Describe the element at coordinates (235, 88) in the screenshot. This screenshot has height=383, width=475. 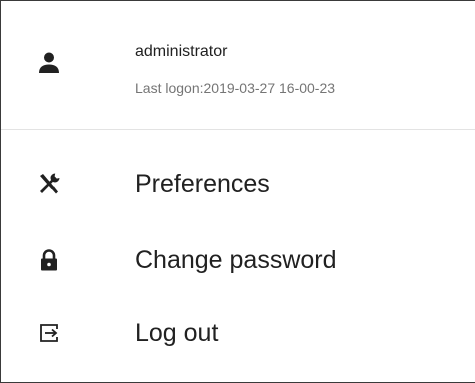
I see `last-logon: Last logon:2019-03-27 16-00-23` at that location.